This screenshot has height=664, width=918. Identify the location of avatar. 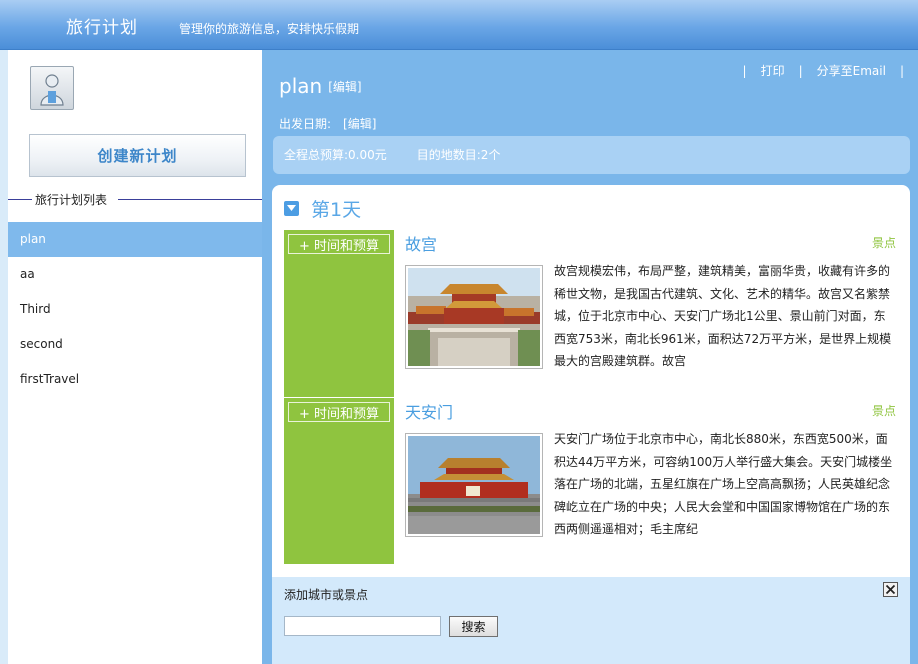
(52, 88).